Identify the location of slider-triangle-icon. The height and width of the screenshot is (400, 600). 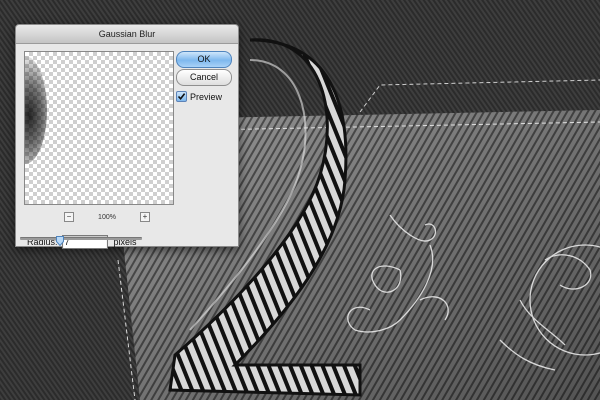
(60, 241).